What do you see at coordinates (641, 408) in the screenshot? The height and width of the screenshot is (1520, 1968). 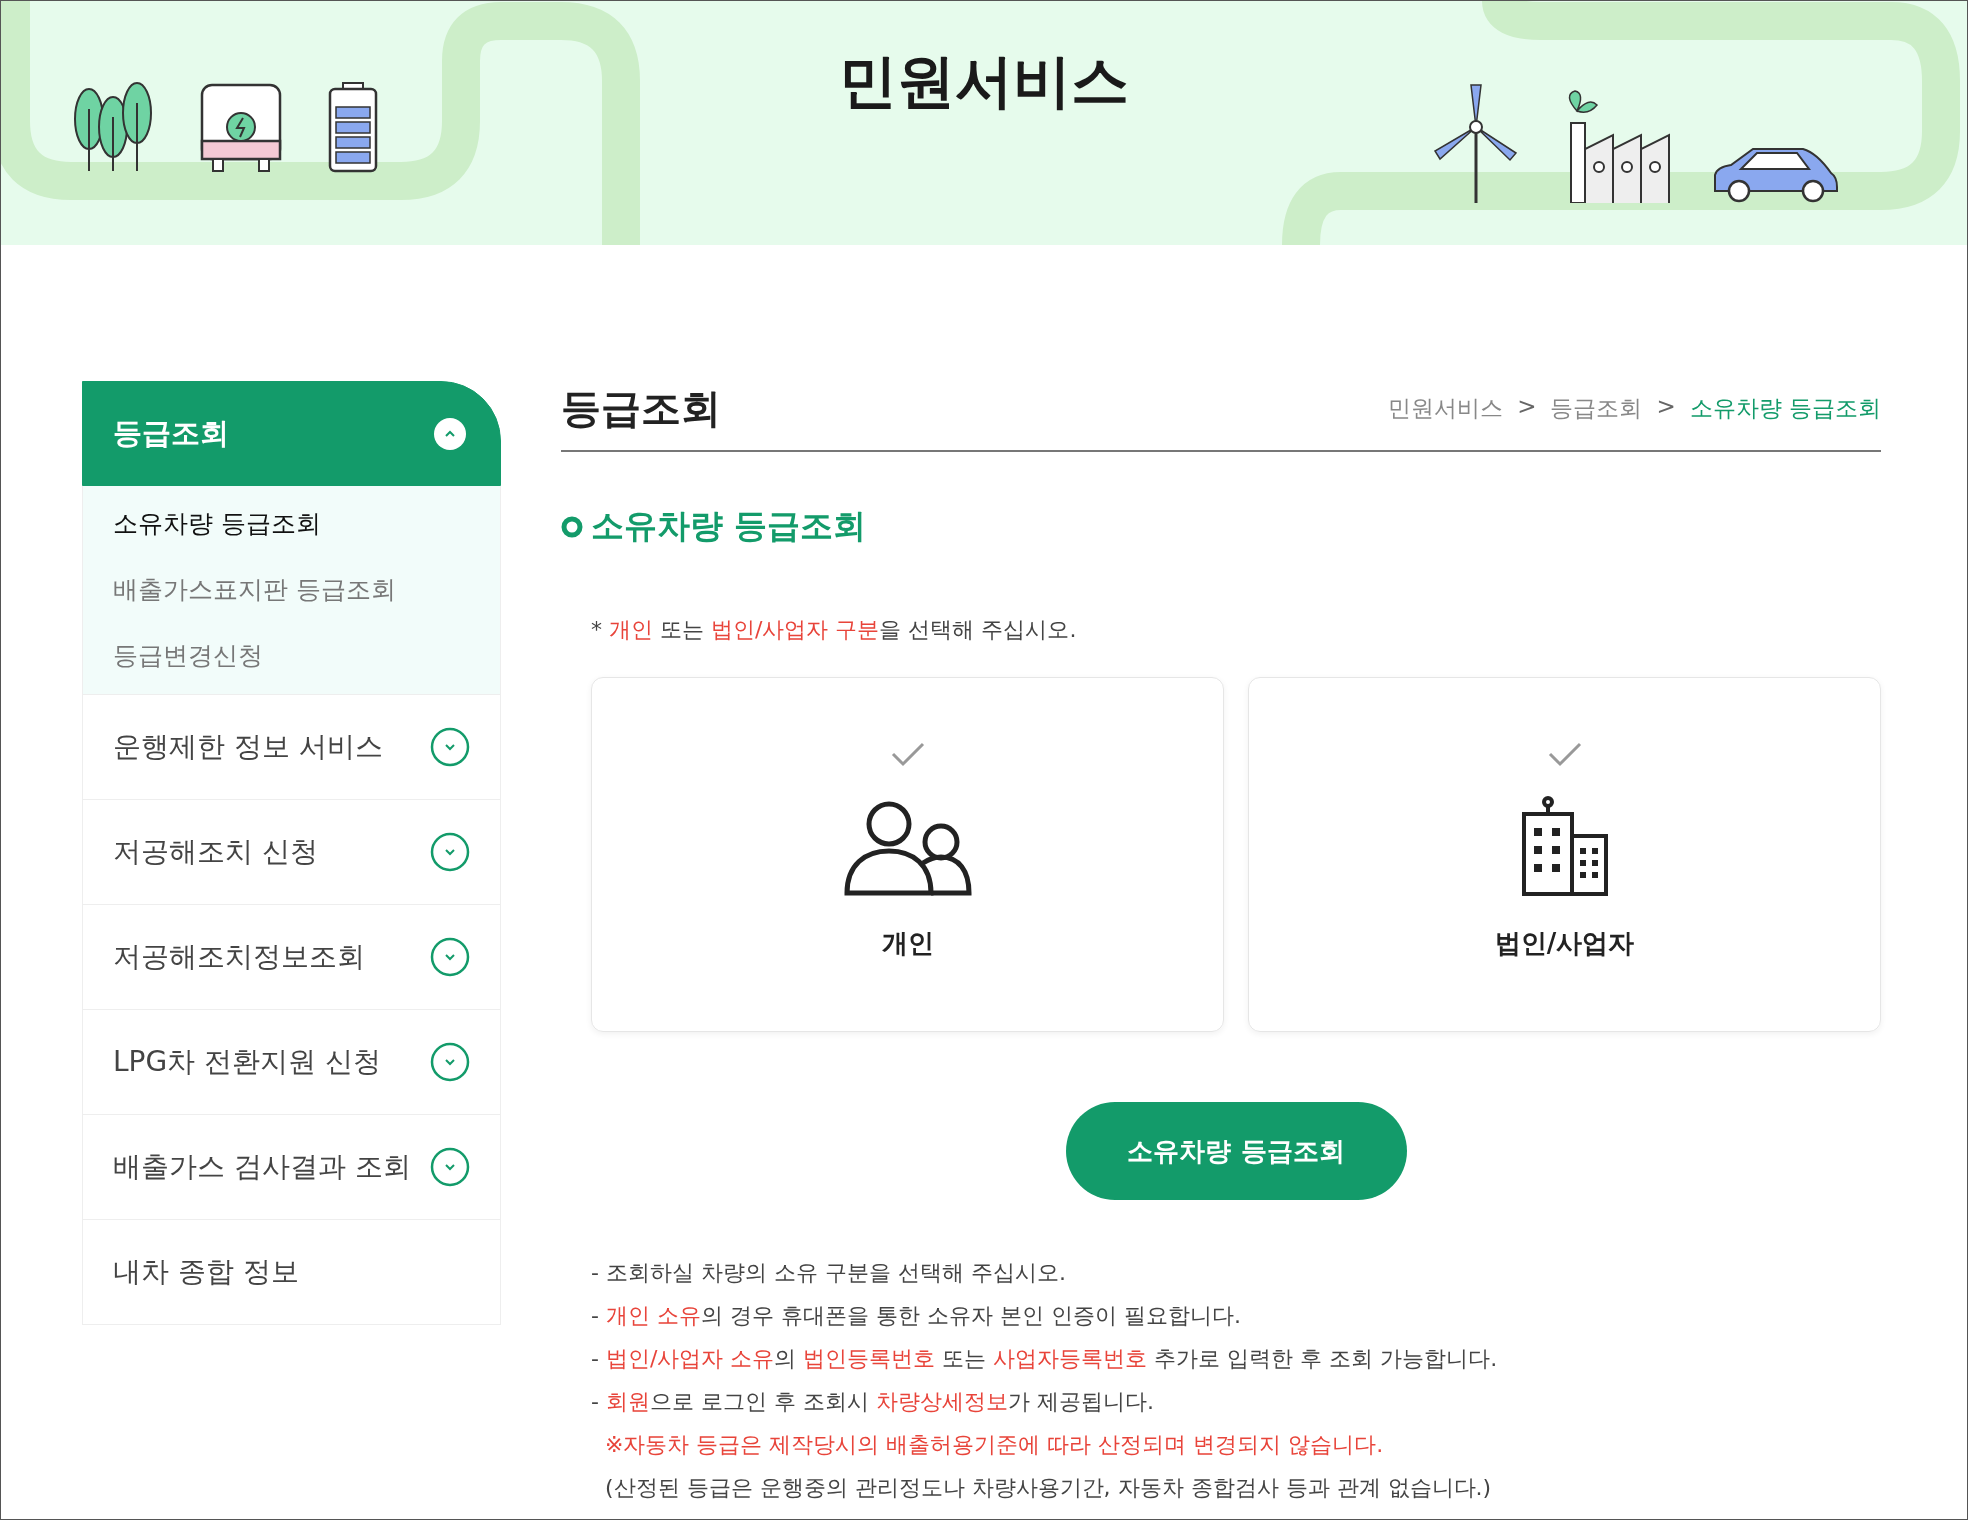 I see `page-title: 등급조회` at bounding box center [641, 408].